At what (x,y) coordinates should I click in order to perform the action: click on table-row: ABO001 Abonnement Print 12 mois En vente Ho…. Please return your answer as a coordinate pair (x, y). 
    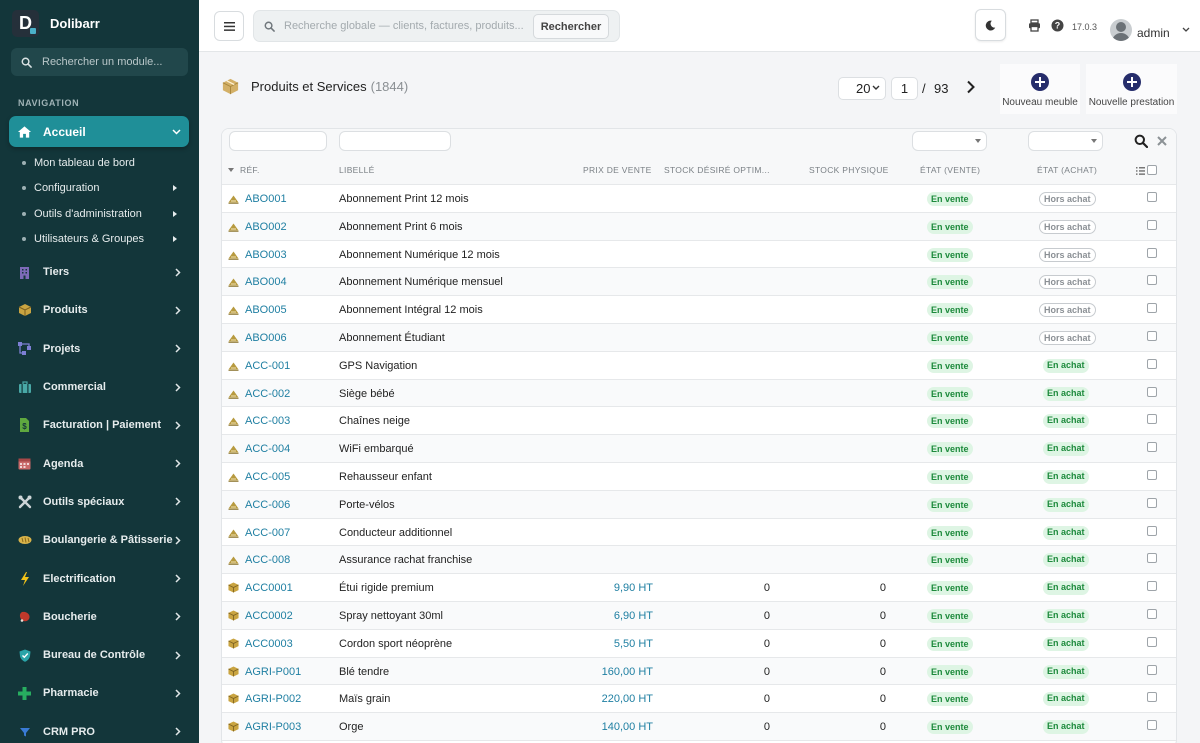
    Looking at the image, I should click on (699, 199).